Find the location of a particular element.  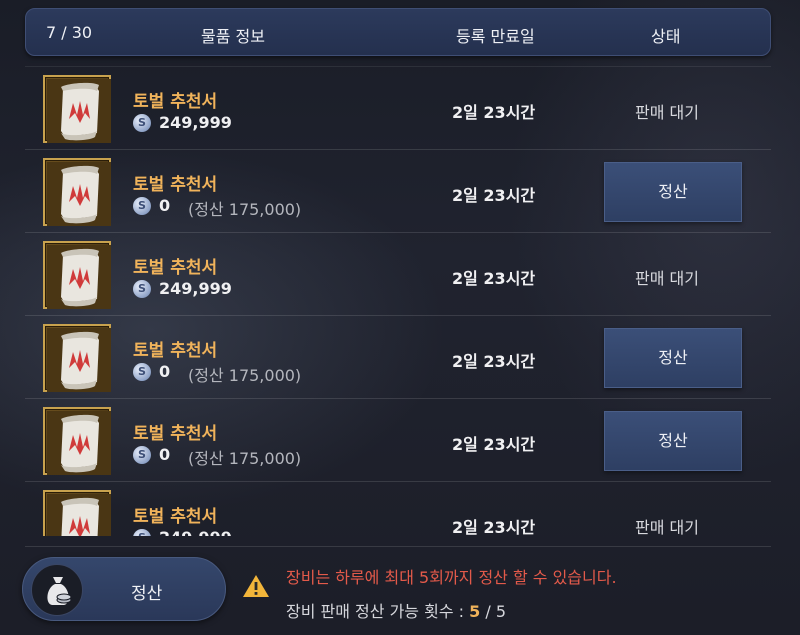

settle-all-label: 정산 is located at coordinates (147, 594).